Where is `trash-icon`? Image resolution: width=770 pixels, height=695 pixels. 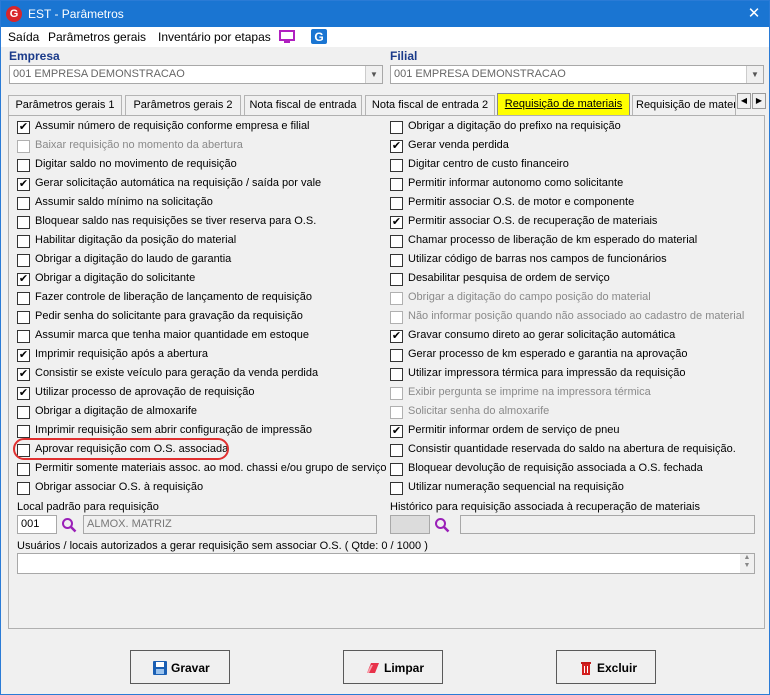
trash-icon is located at coordinates (586, 668).